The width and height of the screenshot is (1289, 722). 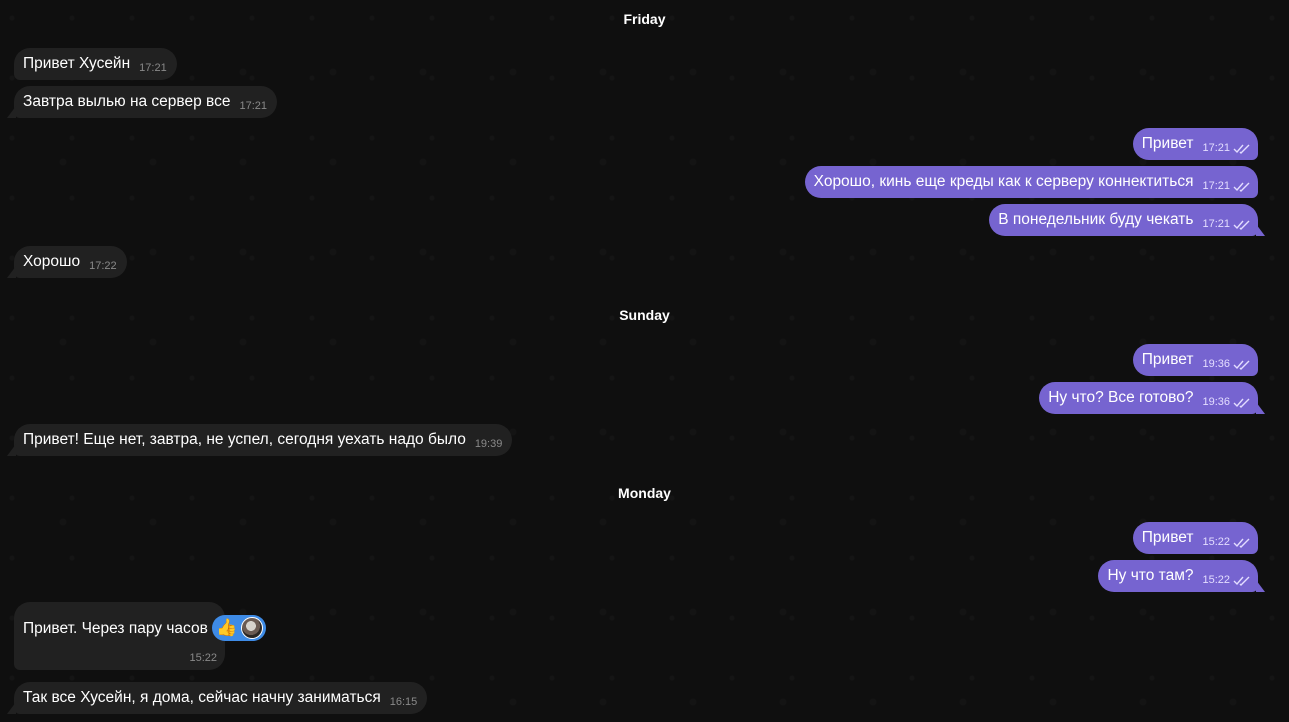 What do you see at coordinates (1195, 360) in the screenshot?
I see `message-outgoing: Привет 19:36` at bounding box center [1195, 360].